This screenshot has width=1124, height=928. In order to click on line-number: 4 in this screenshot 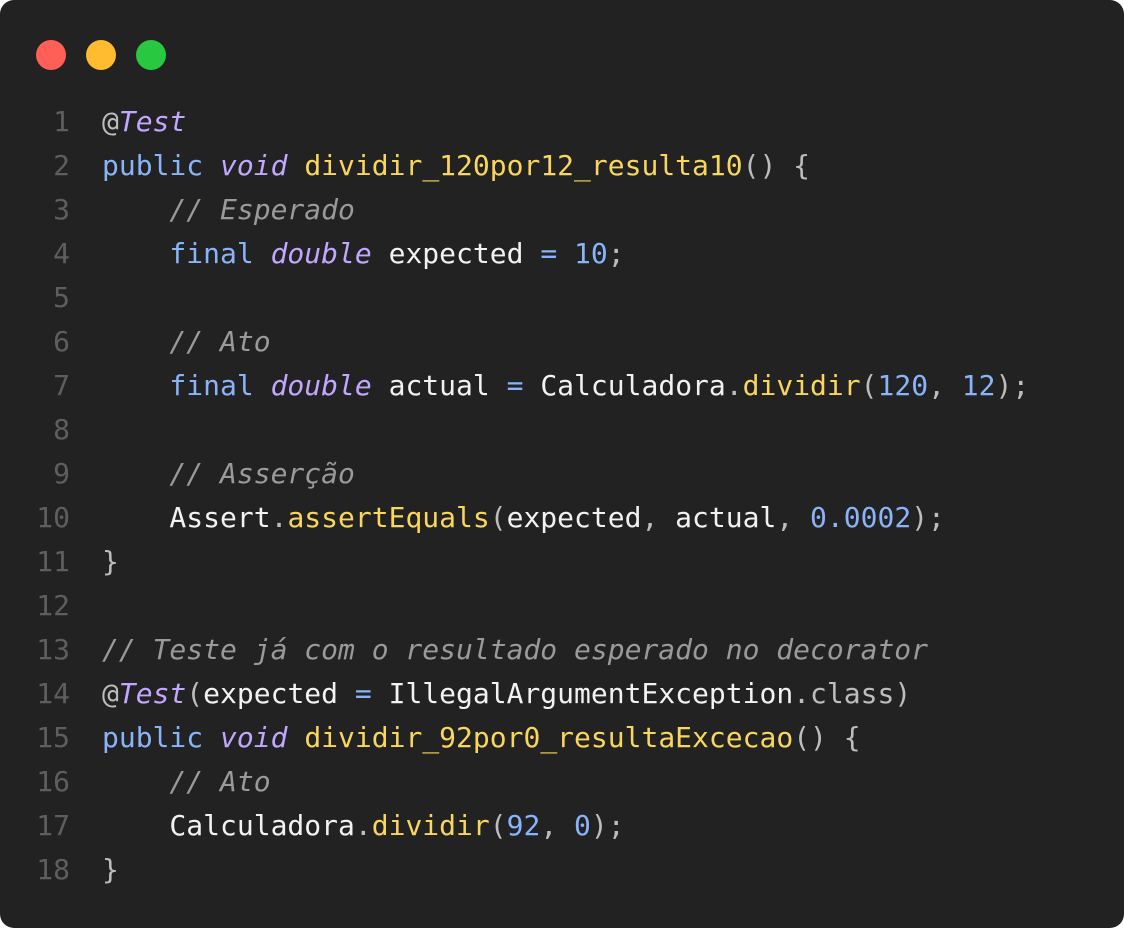, I will do `click(61, 253)`.